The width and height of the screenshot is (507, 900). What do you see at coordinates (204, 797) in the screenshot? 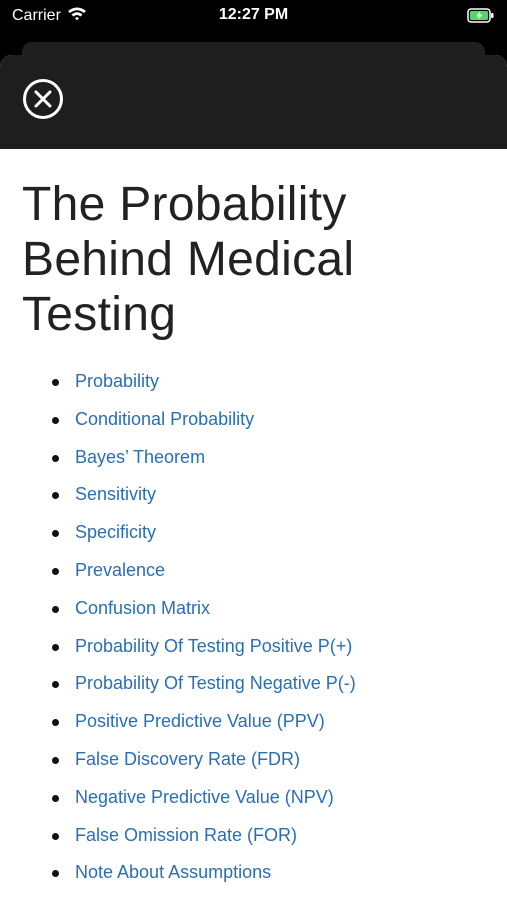
I see `topic-link-npv: Negative Predictive Value (NPV)` at bounding box center [204, 797].